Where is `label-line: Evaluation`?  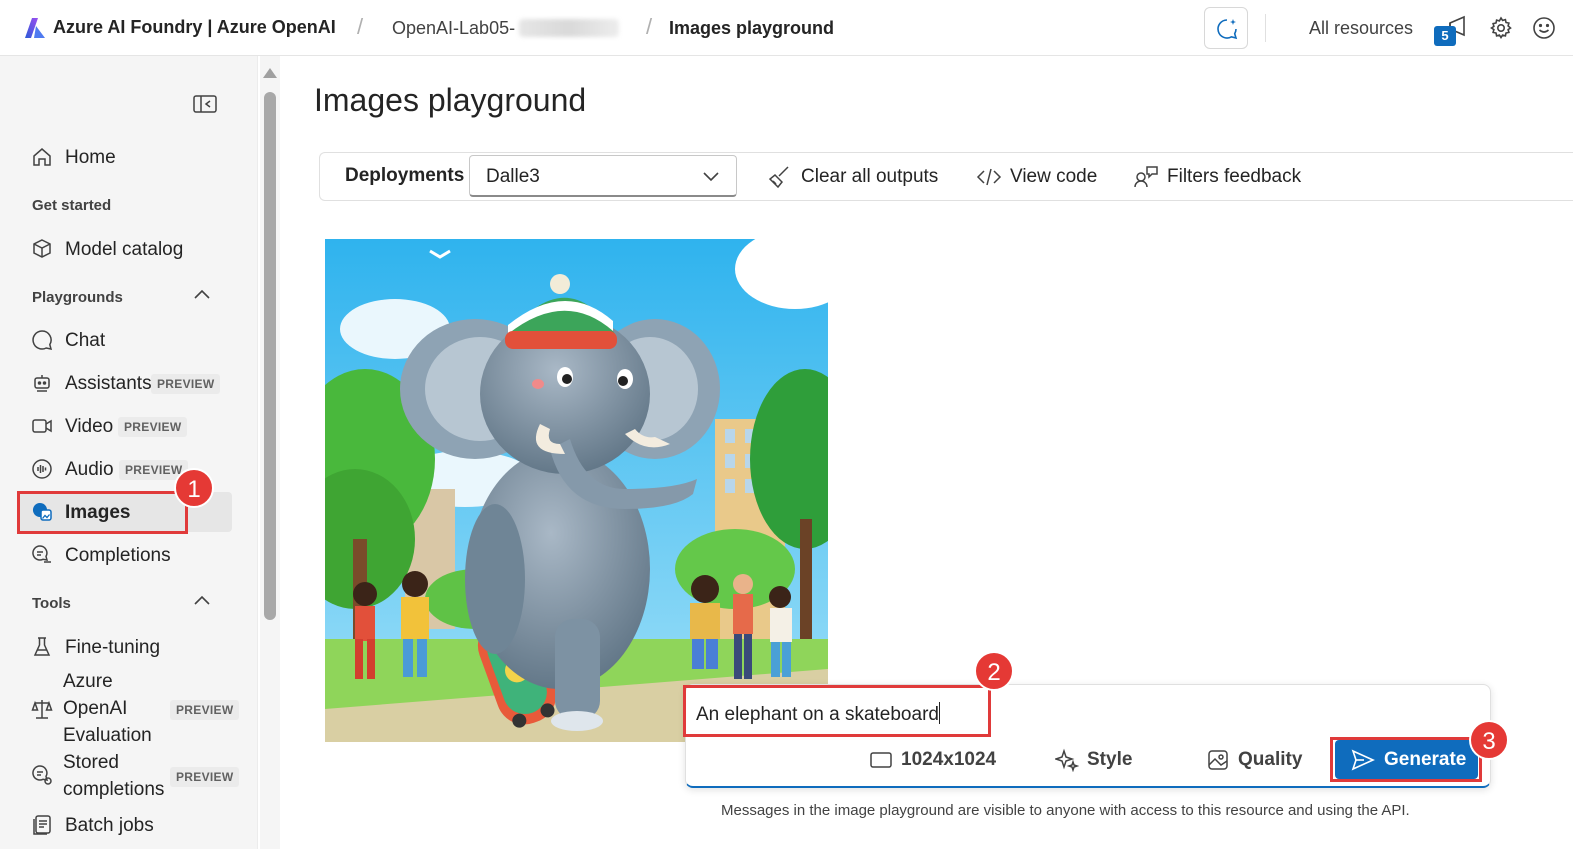 label-line: Evaluation is located at coordinates (107, 735).